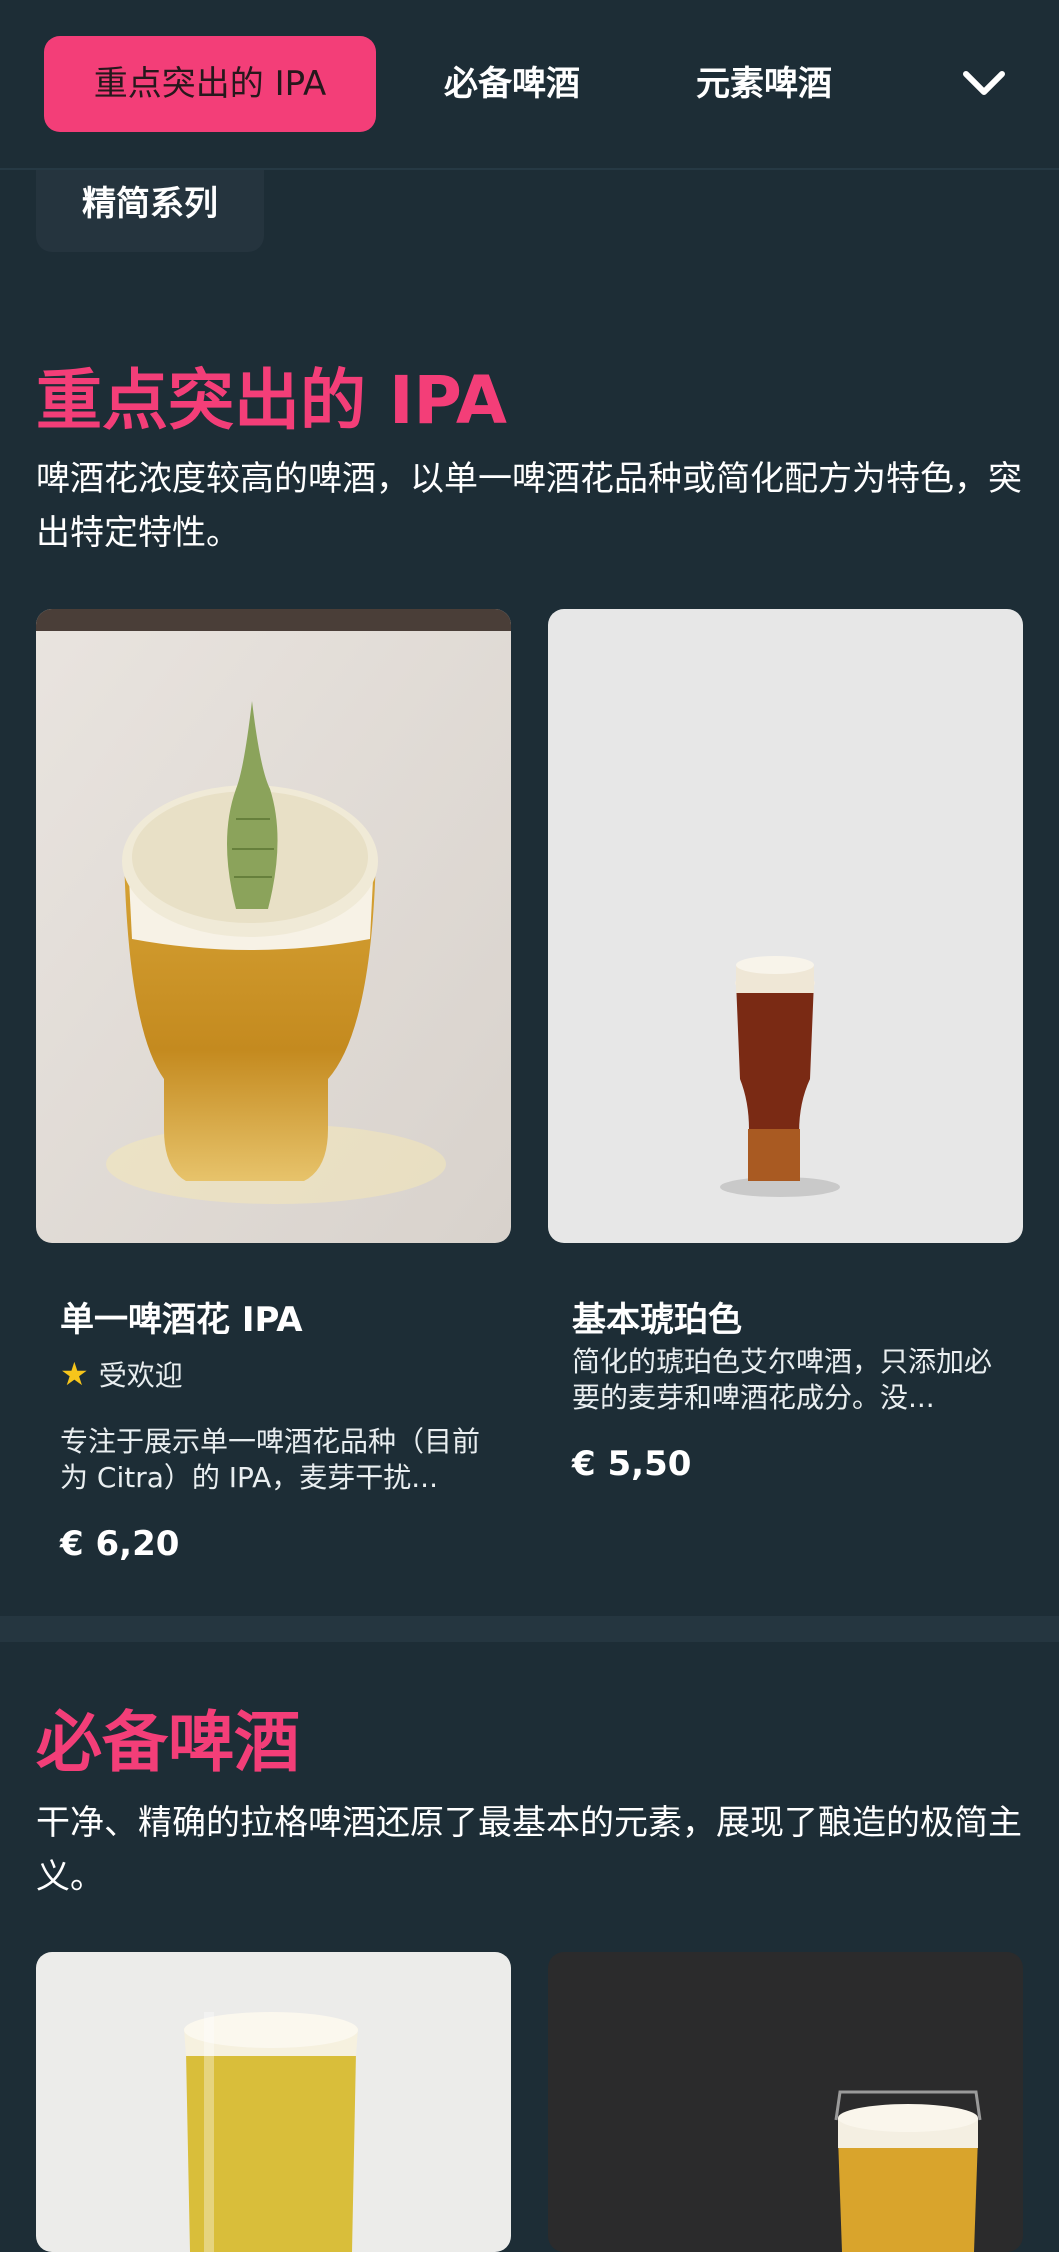 The height and width of the screenshot is (2252, 1059). I want to click on product-image-lager, so click(273, 2102).